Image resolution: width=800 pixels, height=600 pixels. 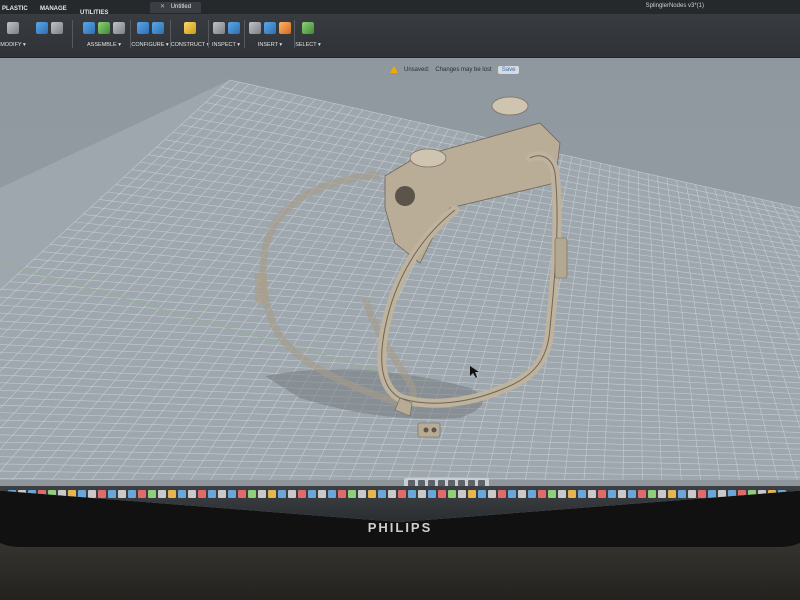 I want to click on as-built-joint-icon, so click(x=119, y=28).